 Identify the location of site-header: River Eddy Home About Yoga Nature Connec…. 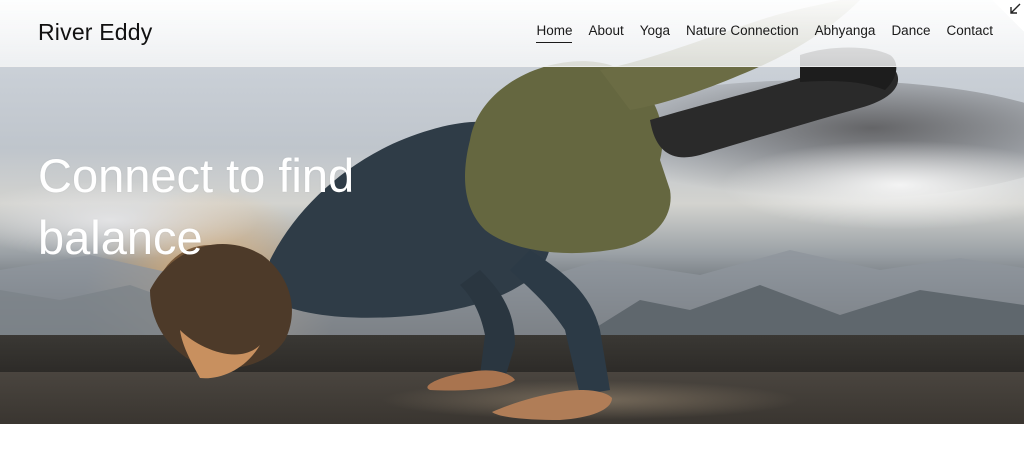
(512, 33).